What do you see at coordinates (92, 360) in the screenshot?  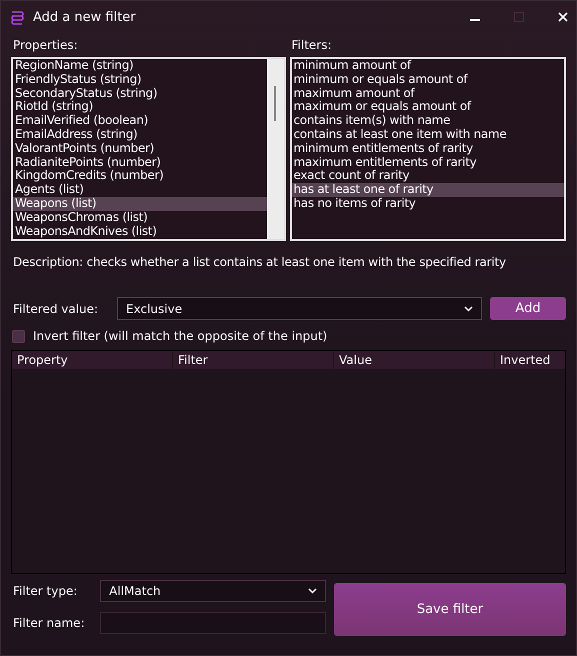 I see `column-header: Property` at bounding box center [92, 360].